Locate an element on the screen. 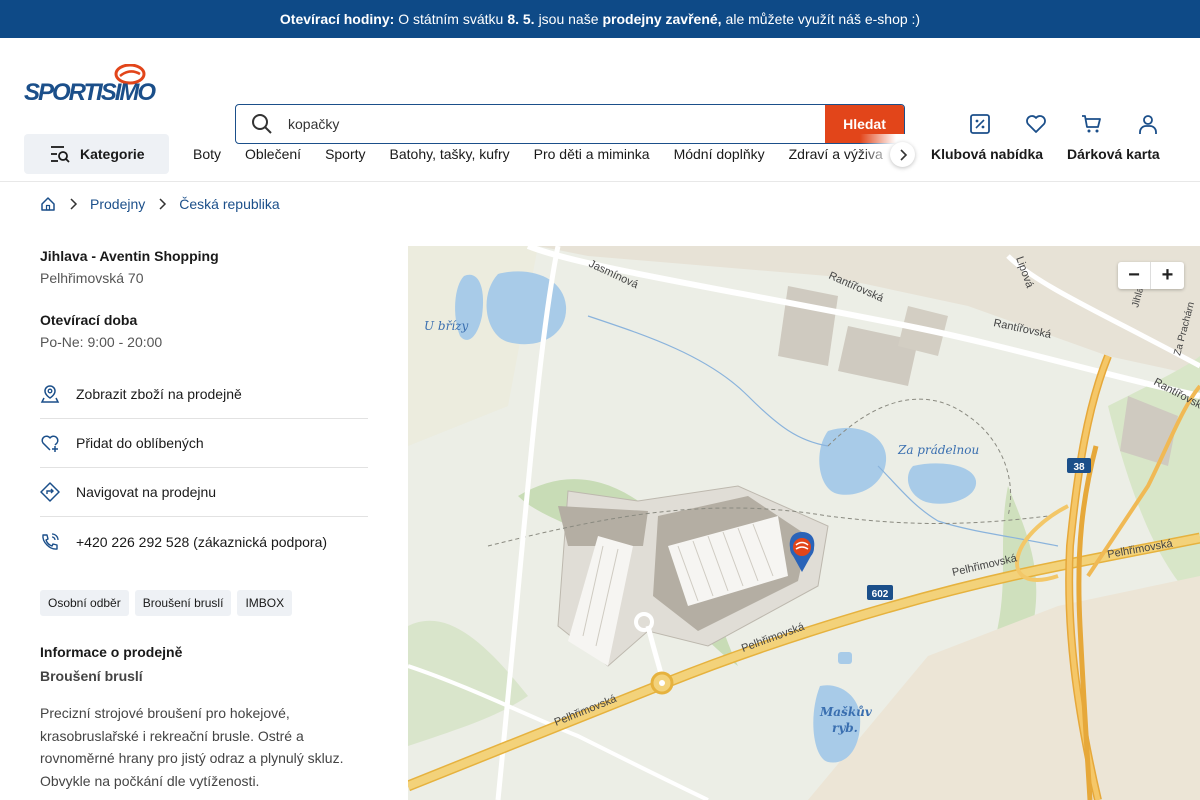  nav-item-sporty: Sporty is located at coordinates (345, 154).